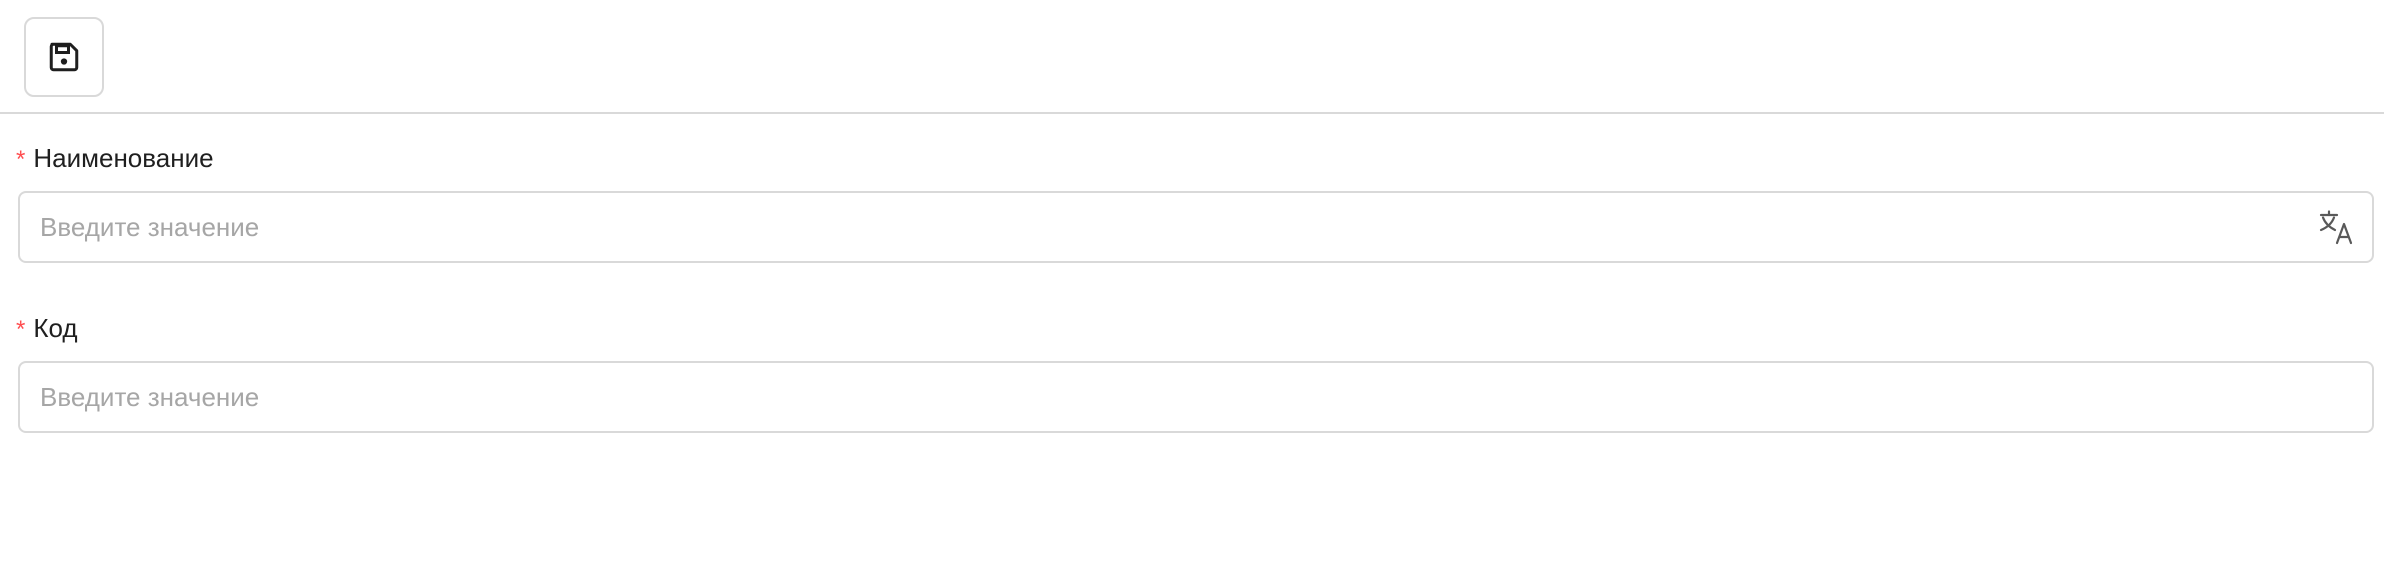  I want to click on save-button, so click(64, 57).